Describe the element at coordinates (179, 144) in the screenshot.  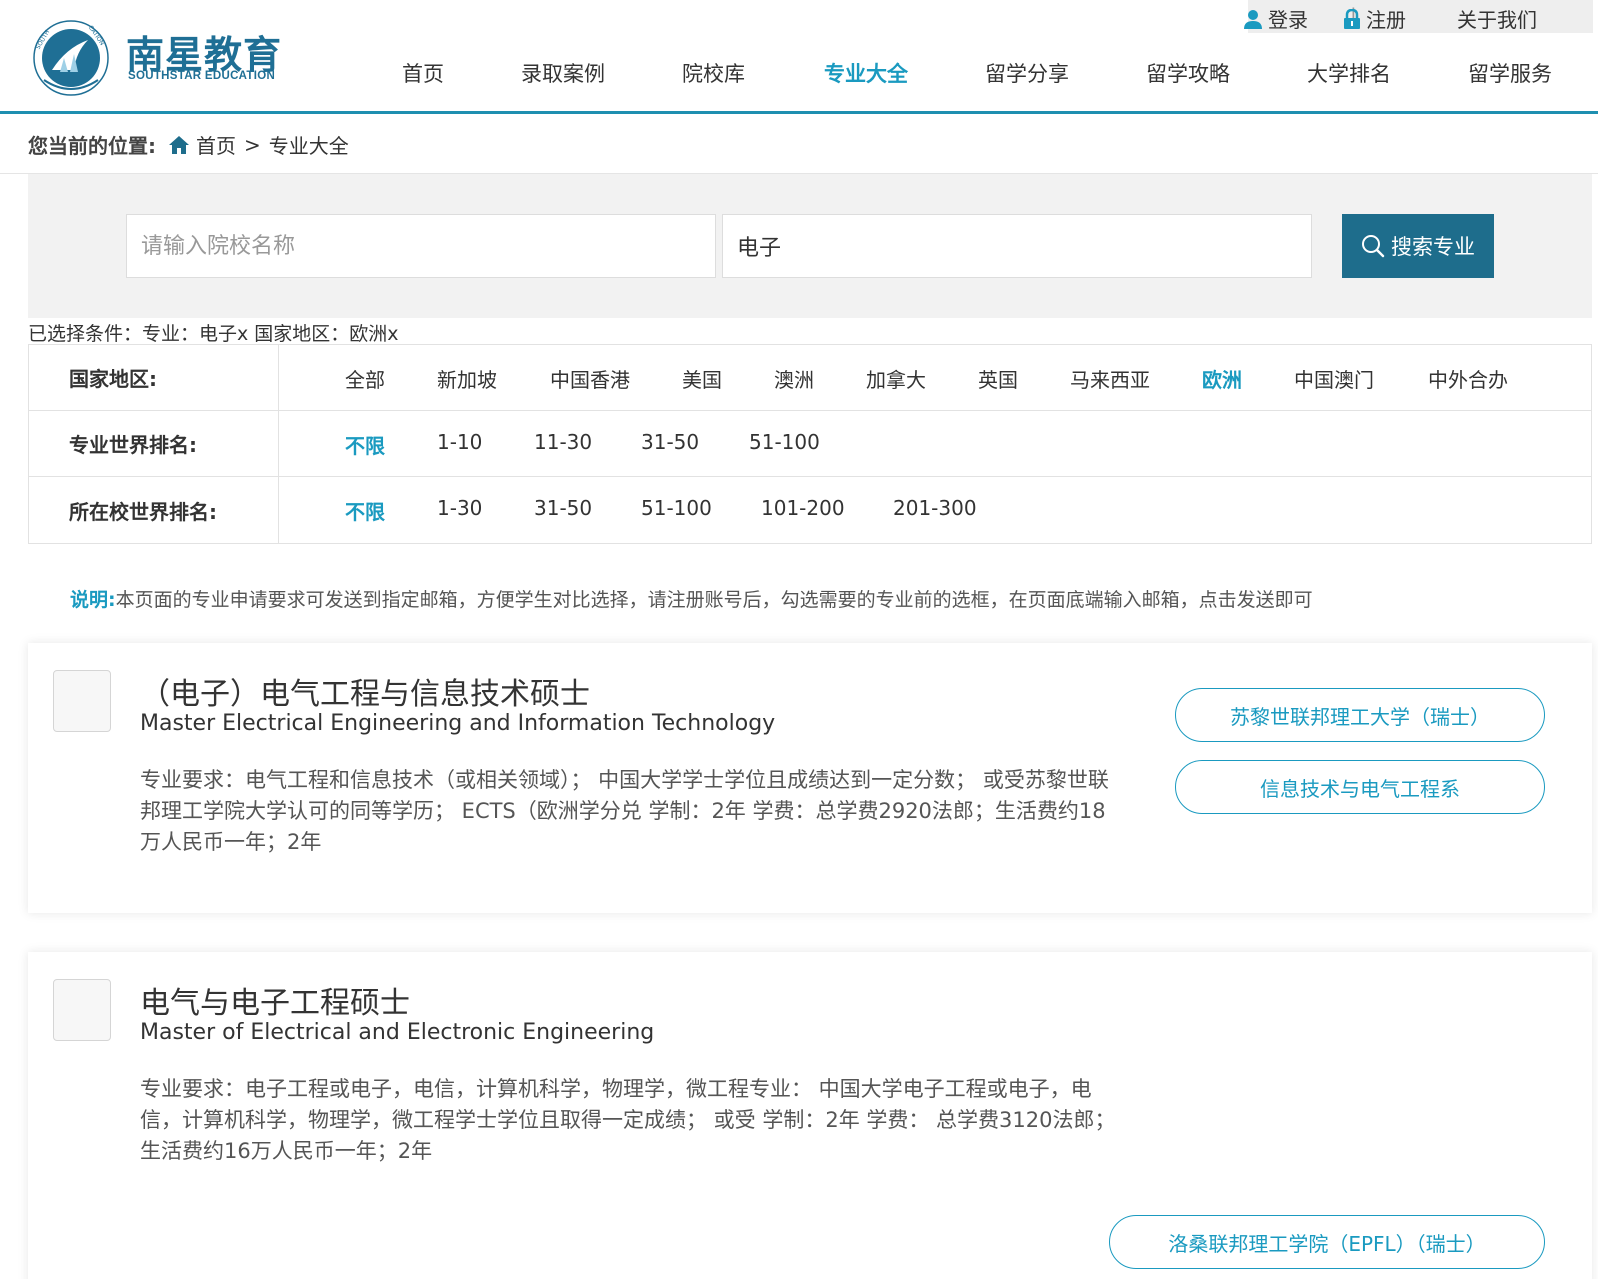
I see `home-icon` at that location.